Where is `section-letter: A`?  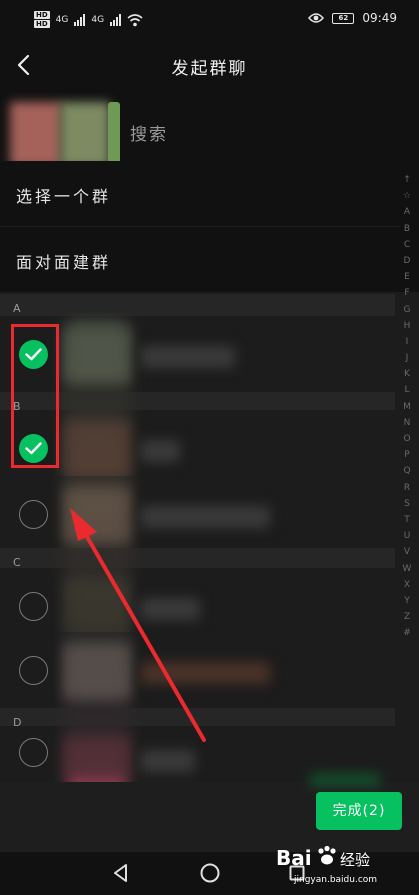
section-letter: A is located at coordinates (17, 308).